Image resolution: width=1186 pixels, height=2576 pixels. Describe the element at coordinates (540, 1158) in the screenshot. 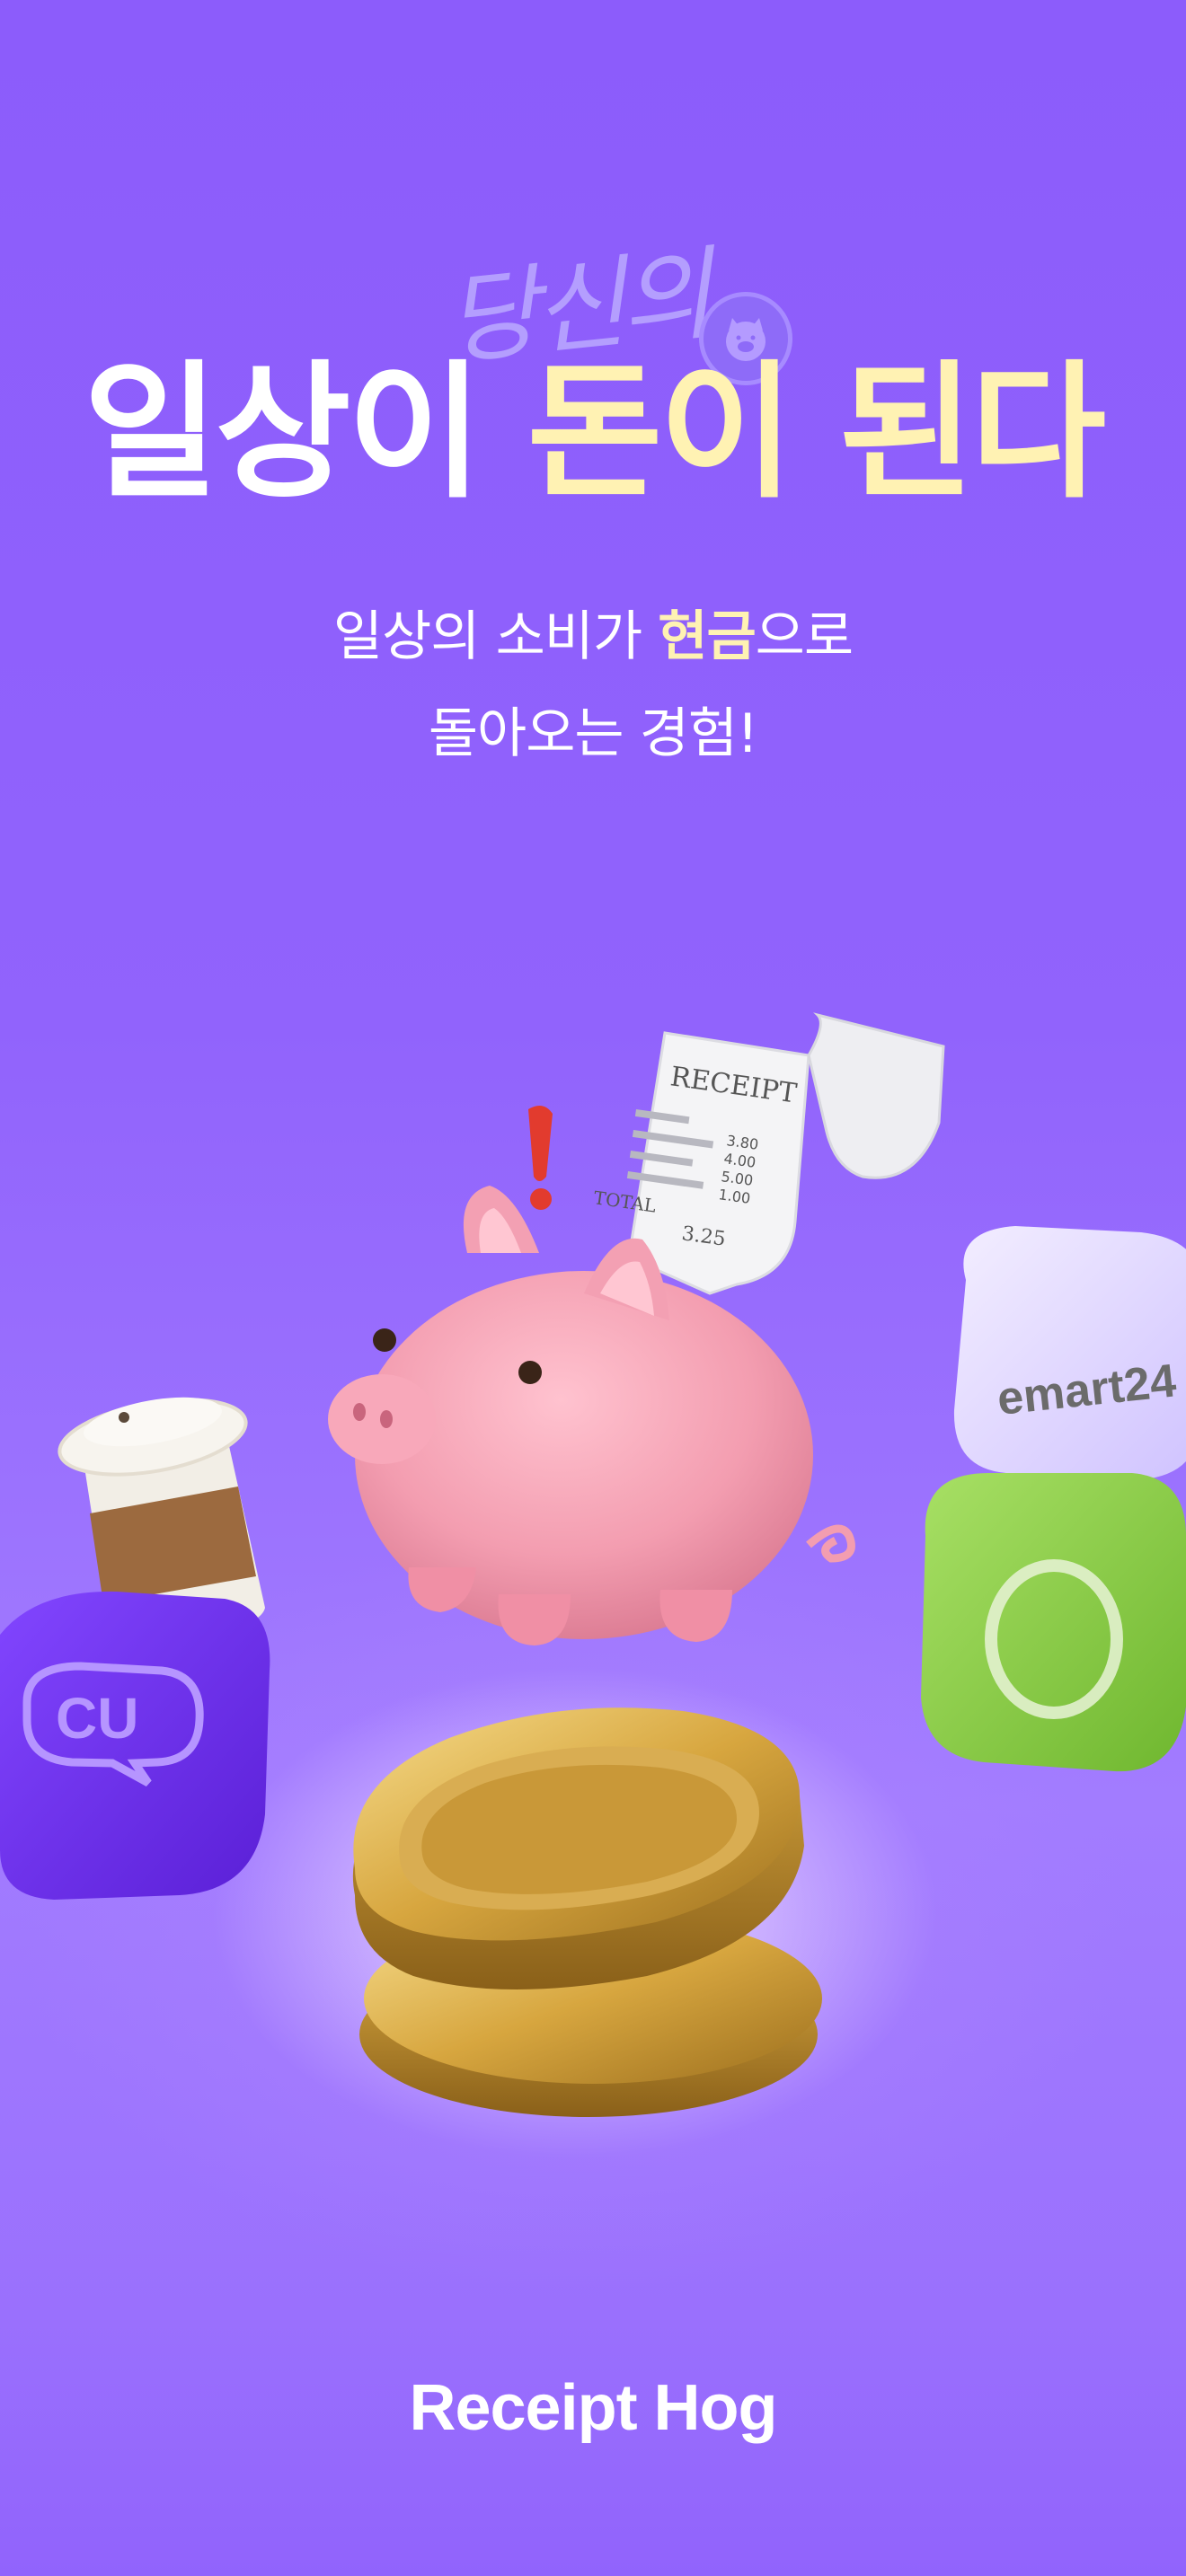

I see `exclamation-icon` at that location.